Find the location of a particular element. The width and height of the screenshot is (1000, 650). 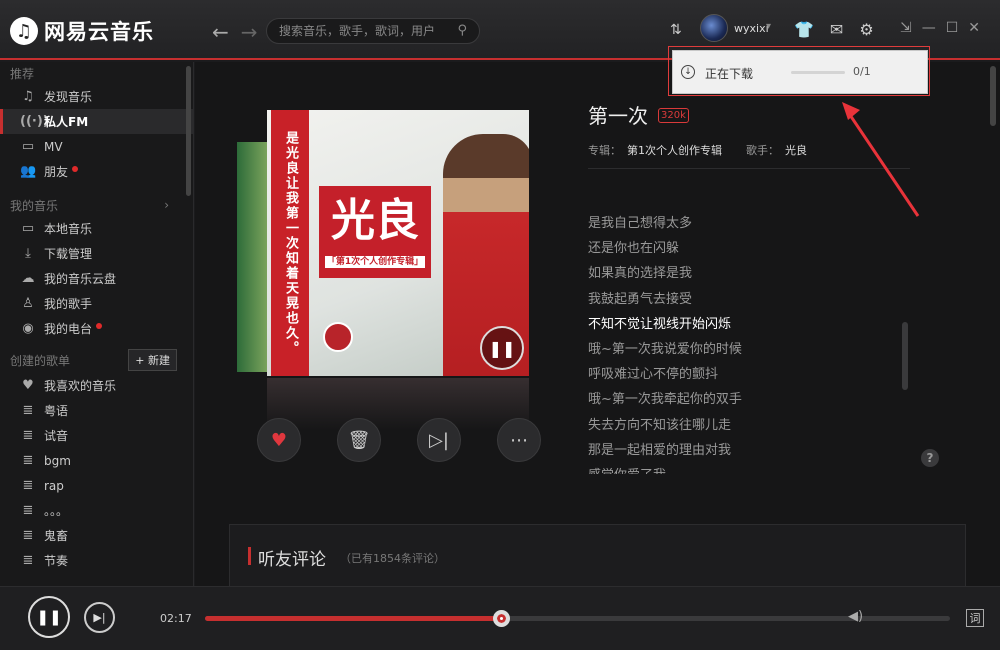

brand-logo: ♫ 网易云音乐 is located at coordinates (82, 31).